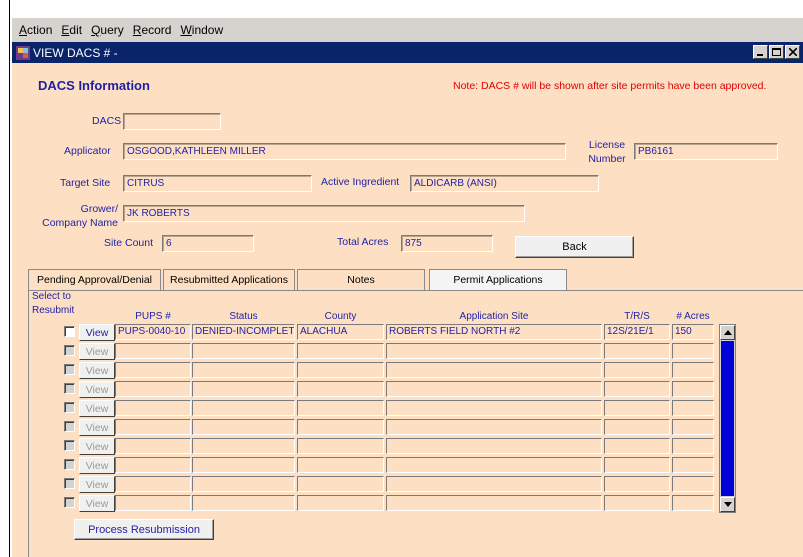  What do you see at coordinates (407, 52) in the screenshot?
I see `window-titlebar: VIEW DACS # -` at bounding box center [407, 52].